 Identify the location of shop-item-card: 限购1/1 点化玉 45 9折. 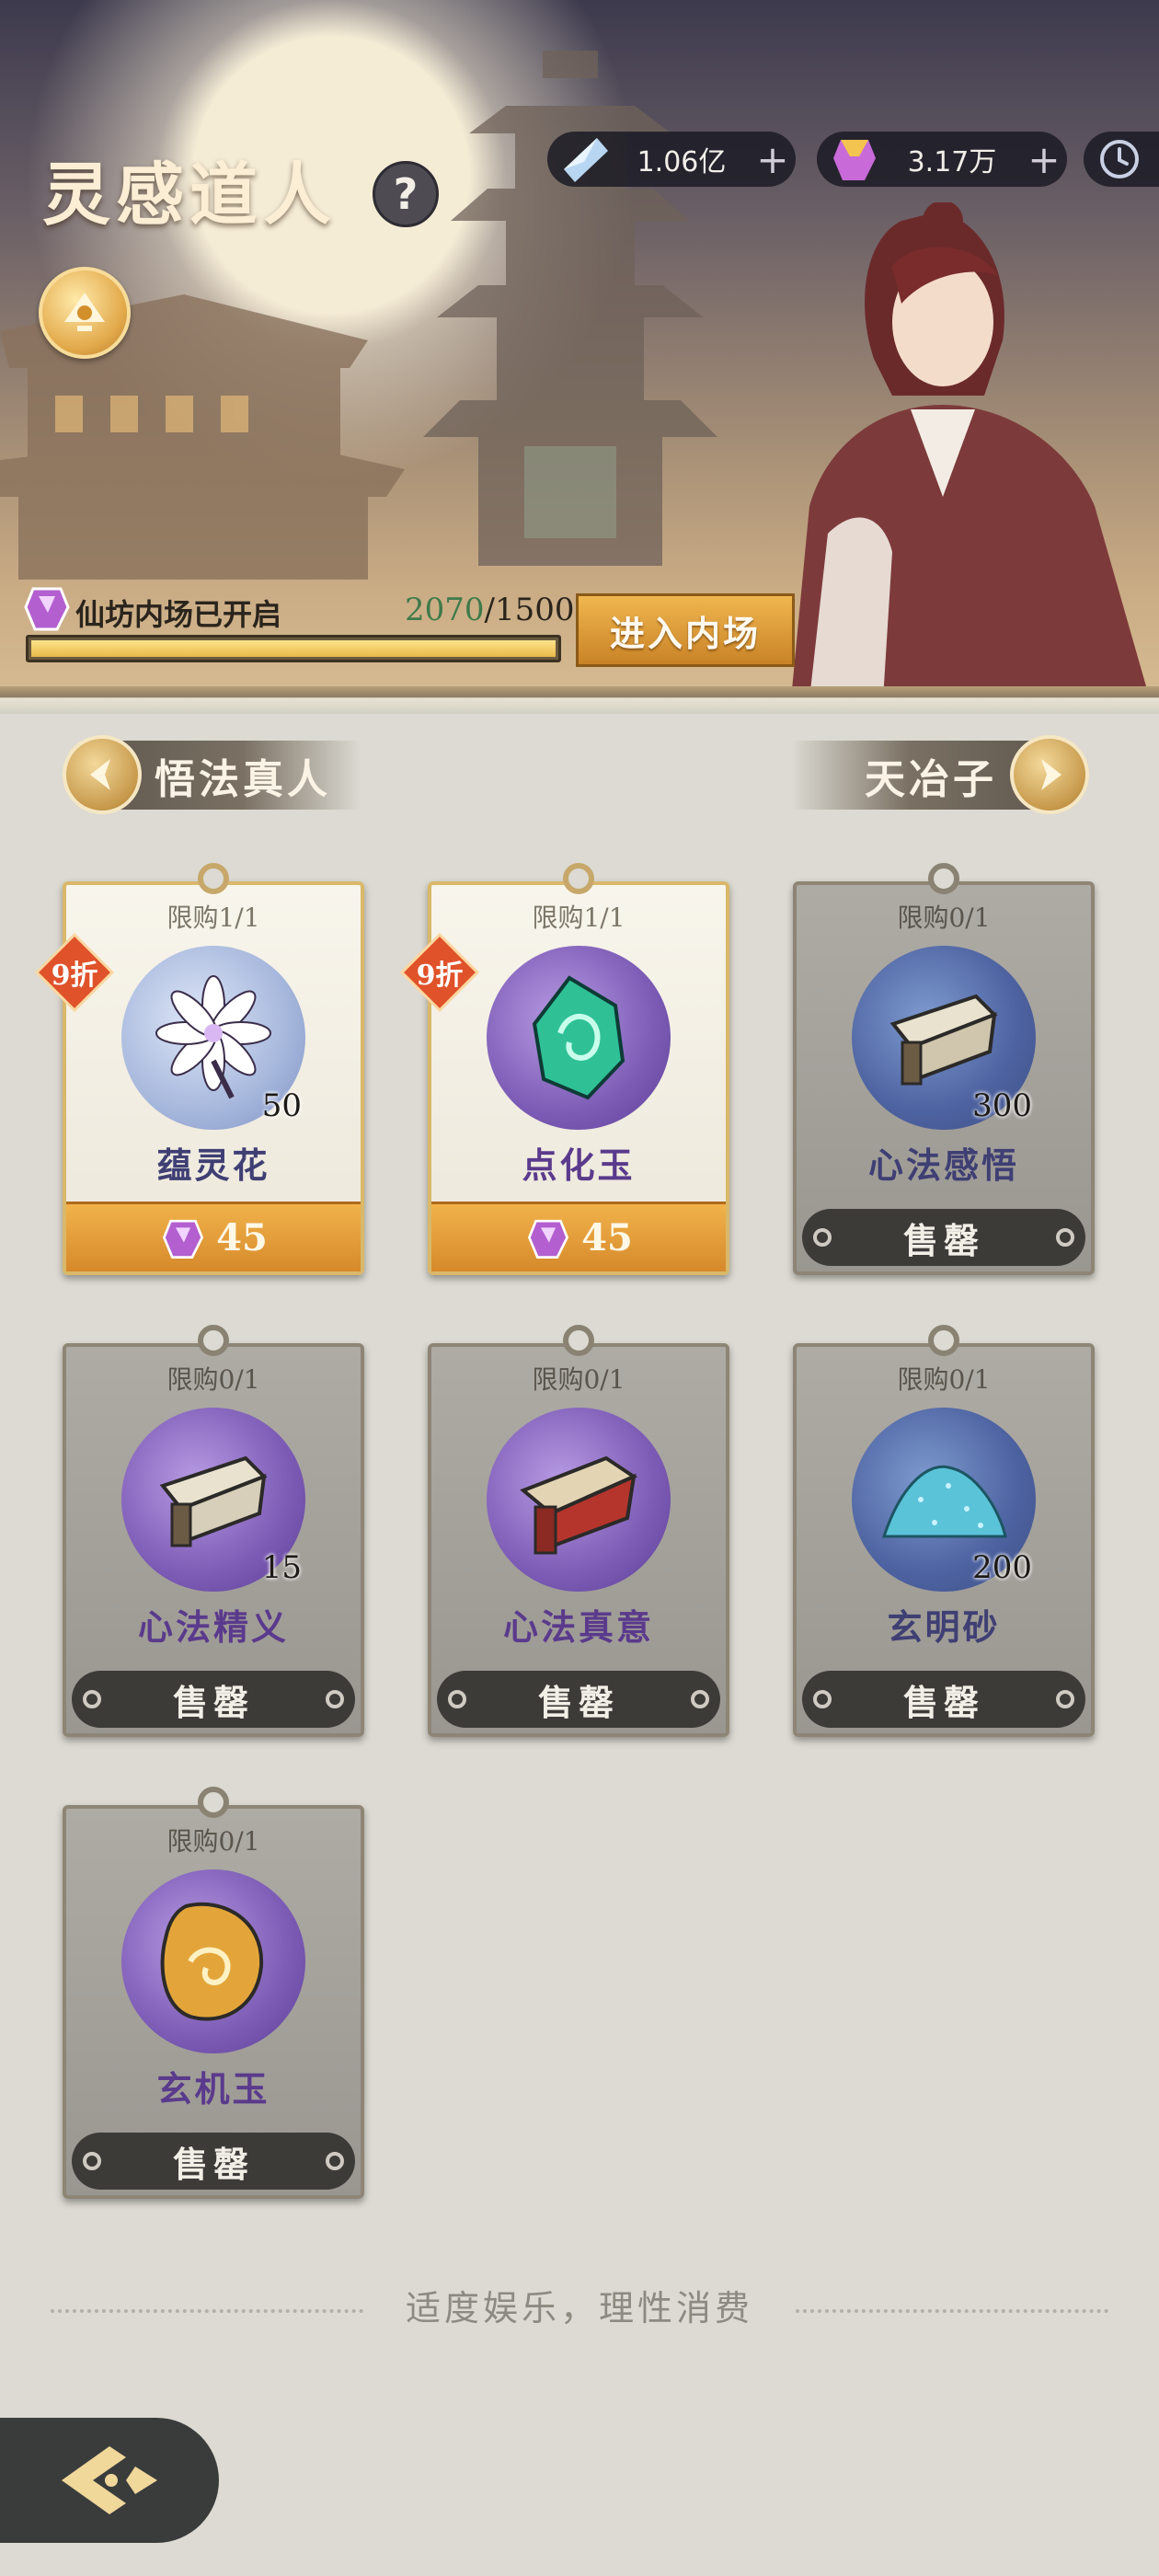
(564, 1069).